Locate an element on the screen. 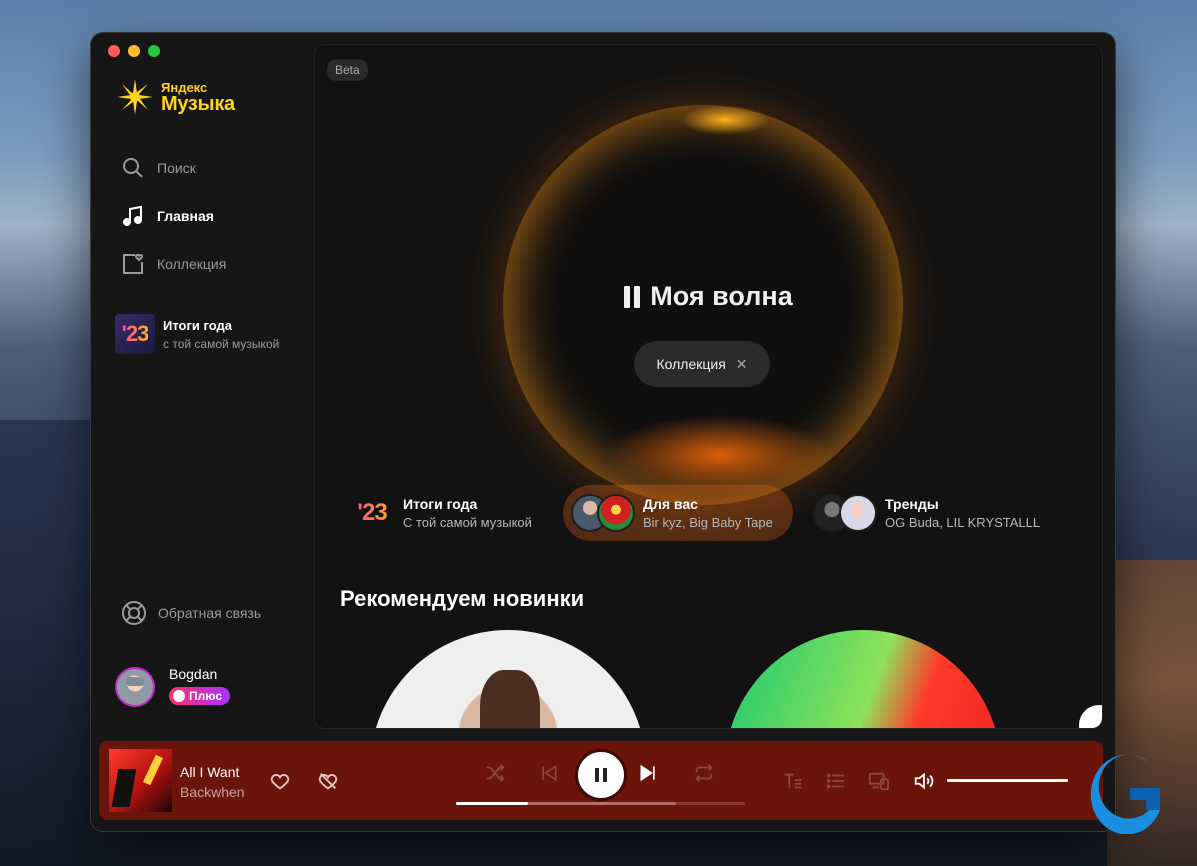 This screenshot has height=866, width=1197. tile-title: Тренды is located at coordinates (912, 504).